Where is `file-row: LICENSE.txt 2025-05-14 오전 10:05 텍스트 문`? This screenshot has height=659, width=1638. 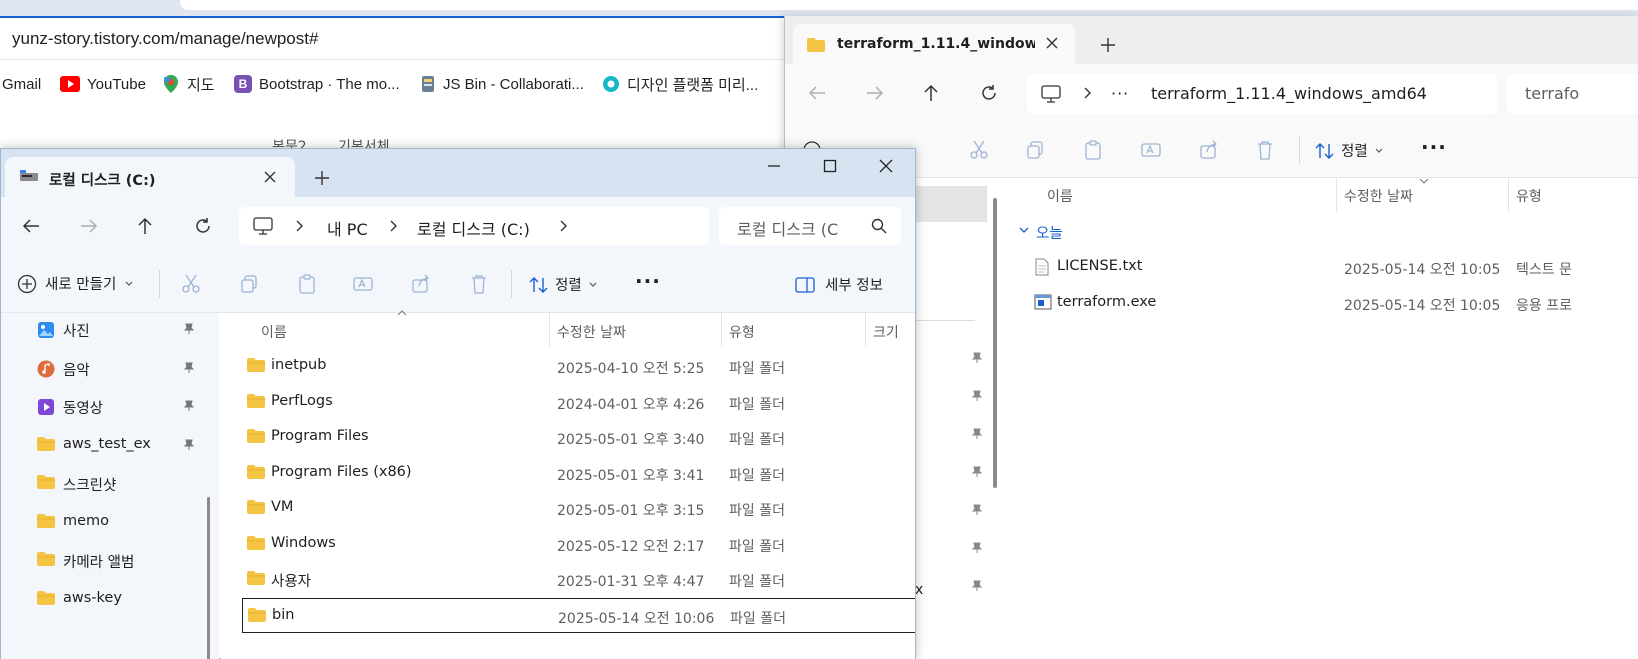
file-row: LICENSE.txt 2025-05-14 오전 10:05 텍스트 문 is located at coordinates (1323, 267).